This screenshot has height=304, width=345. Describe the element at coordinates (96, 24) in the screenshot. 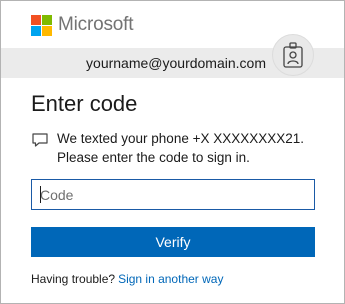

I see `brand-name: Microsoft` at that location.